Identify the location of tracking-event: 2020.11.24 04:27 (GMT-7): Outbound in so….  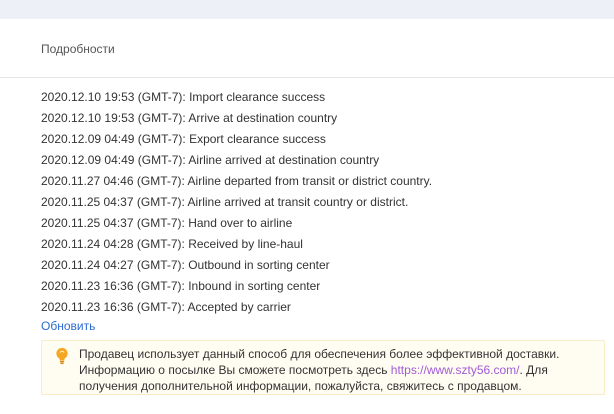
(185, 265).